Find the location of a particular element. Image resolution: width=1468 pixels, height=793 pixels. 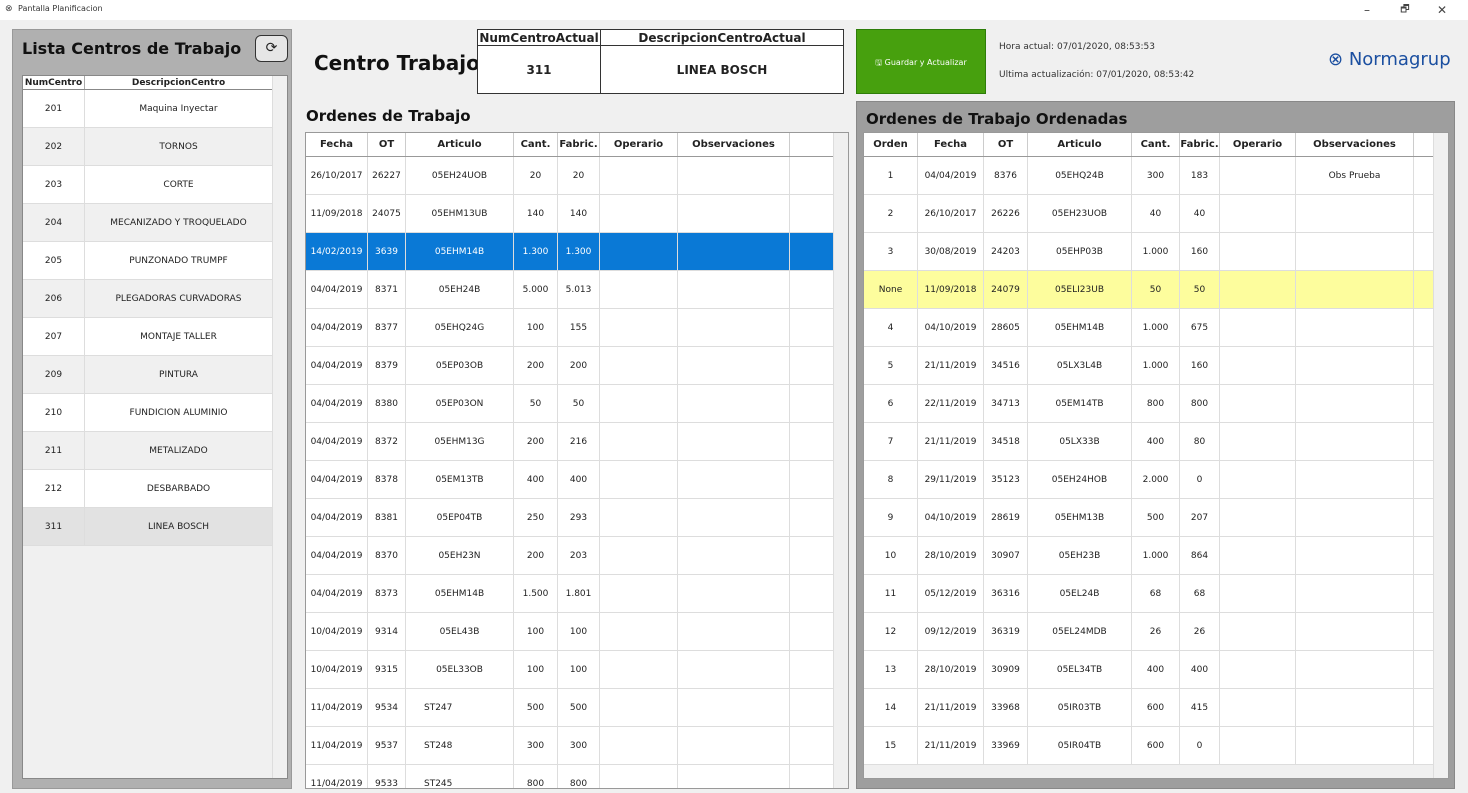

table-row: 9 04/10/2019 28619 05EHM13B 500 207 is located at coordinates (1156, 518).